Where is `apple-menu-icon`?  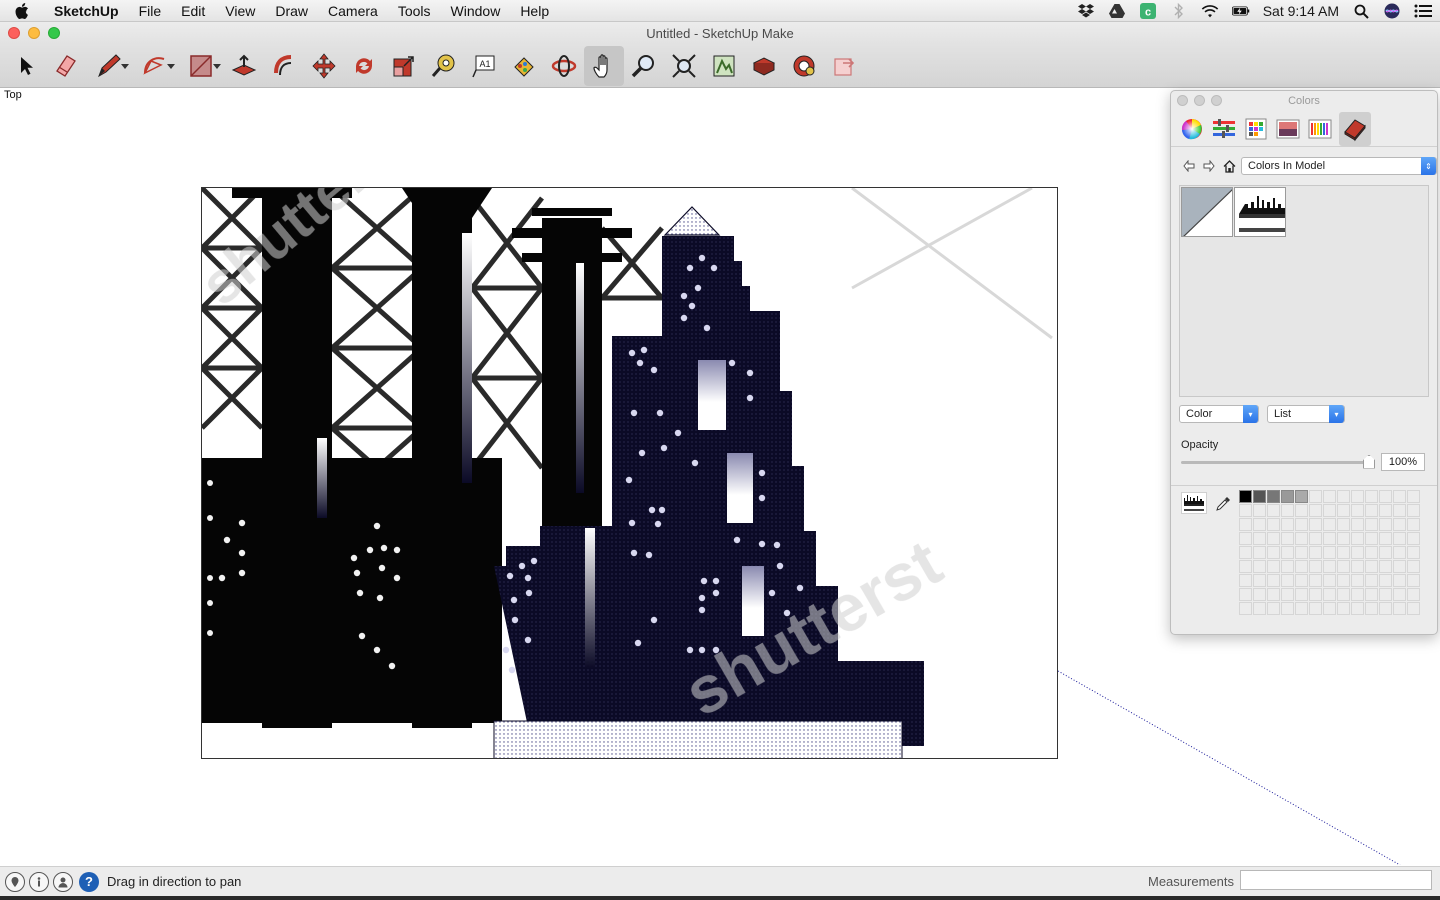
apple-menu-icon is located at coordinates (22, 10).